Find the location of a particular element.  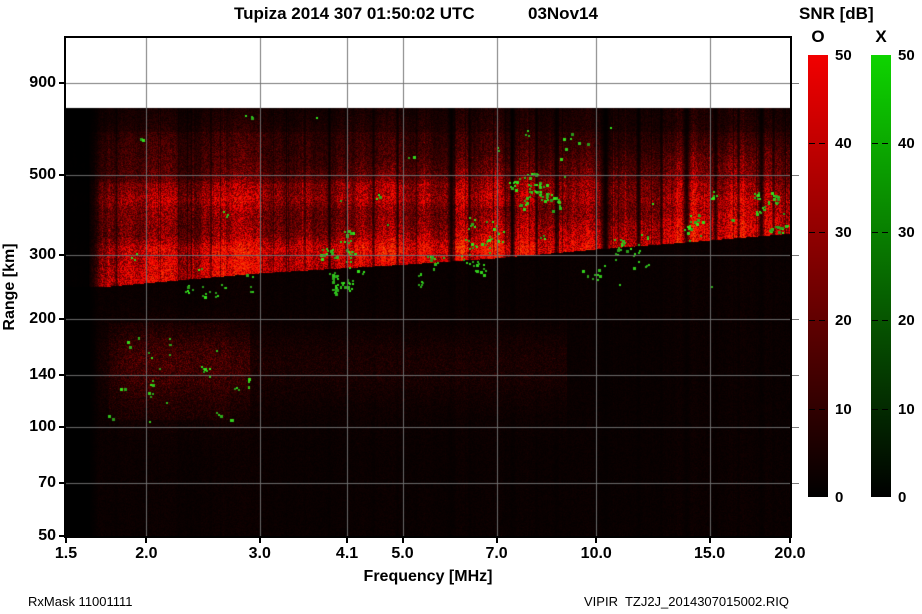

y-tick-label: 300 is located at coordinates (42, 255).